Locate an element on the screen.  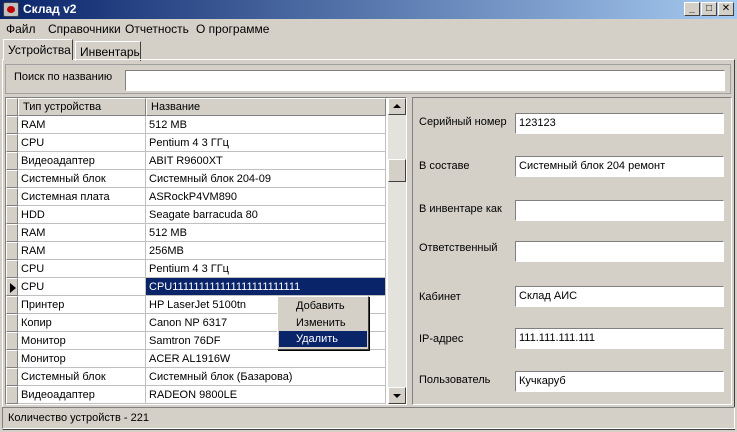
context-menu: Добавить Изменить Удалить is located at coordinates (323, 323).